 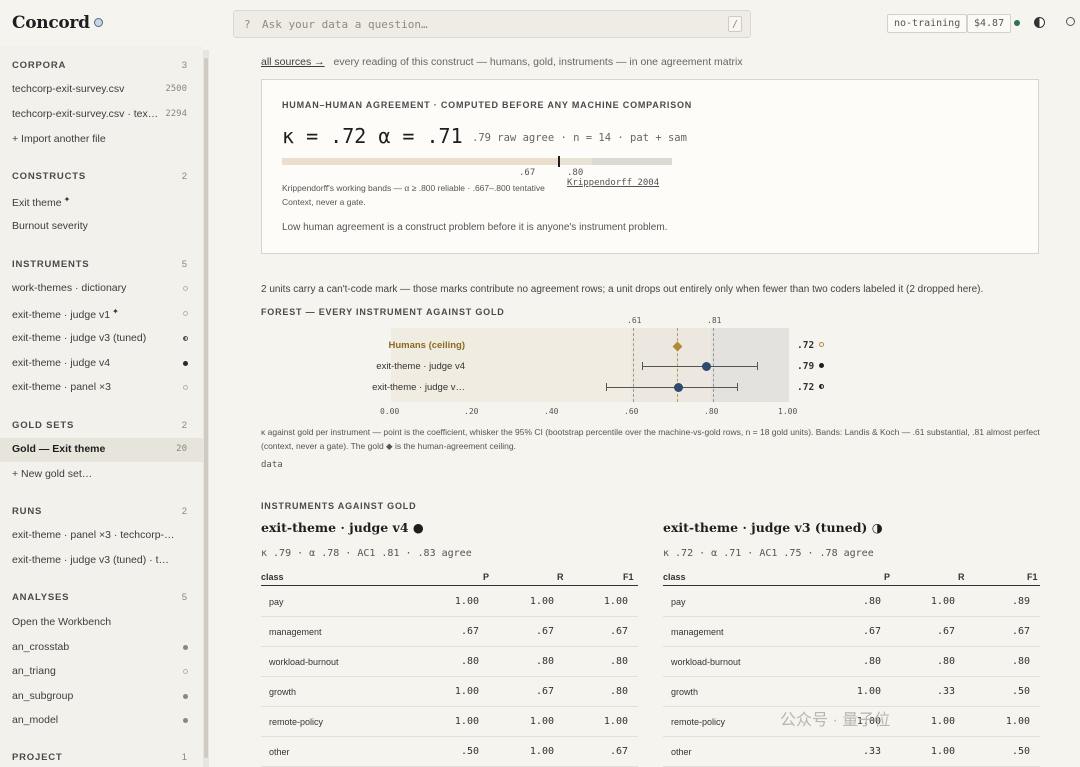 I want to click on status-filled-icon, so click(x=185, y=720).